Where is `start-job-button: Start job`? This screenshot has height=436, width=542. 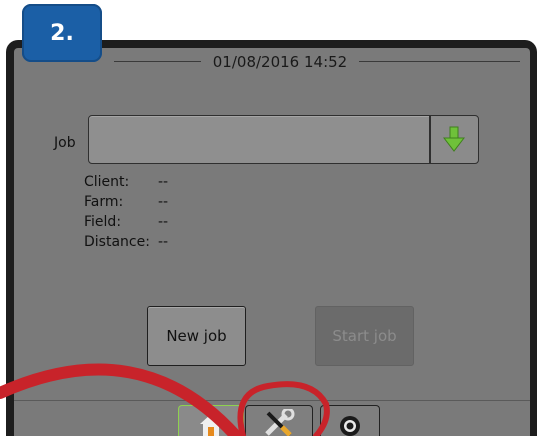
start-job-button: Start job is located at coordinates (364, 336).